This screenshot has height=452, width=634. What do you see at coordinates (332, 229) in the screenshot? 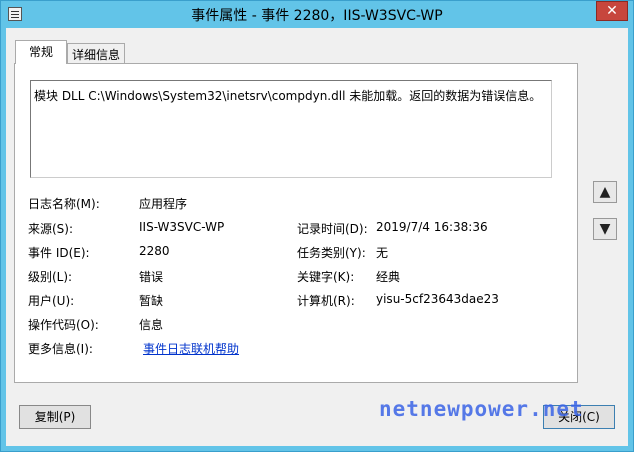
I see `logged-label: 记录时间(D):` at bounding box center [332, 229].